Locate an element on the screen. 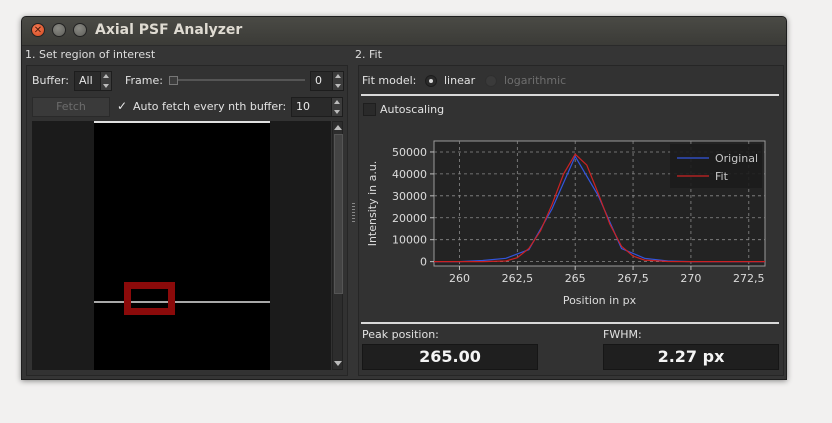 The height and width of the screenshot is (423, 832). auto-fetch-spin-arrows-icon is located at coordinates (336, 107).